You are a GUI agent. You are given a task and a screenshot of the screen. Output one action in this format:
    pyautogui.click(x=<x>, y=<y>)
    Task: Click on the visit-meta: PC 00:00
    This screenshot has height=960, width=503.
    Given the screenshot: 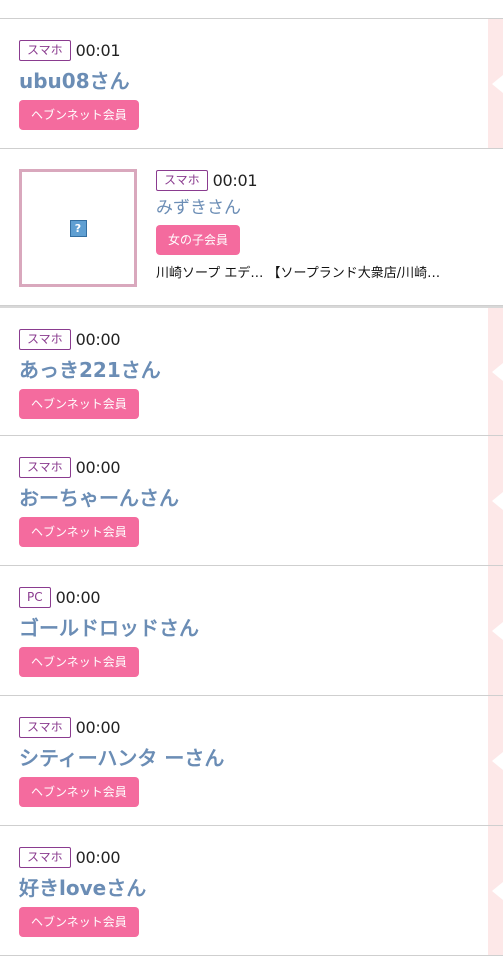 What is the action you would take?
    pyautogui.click(x=261, y=597)
    